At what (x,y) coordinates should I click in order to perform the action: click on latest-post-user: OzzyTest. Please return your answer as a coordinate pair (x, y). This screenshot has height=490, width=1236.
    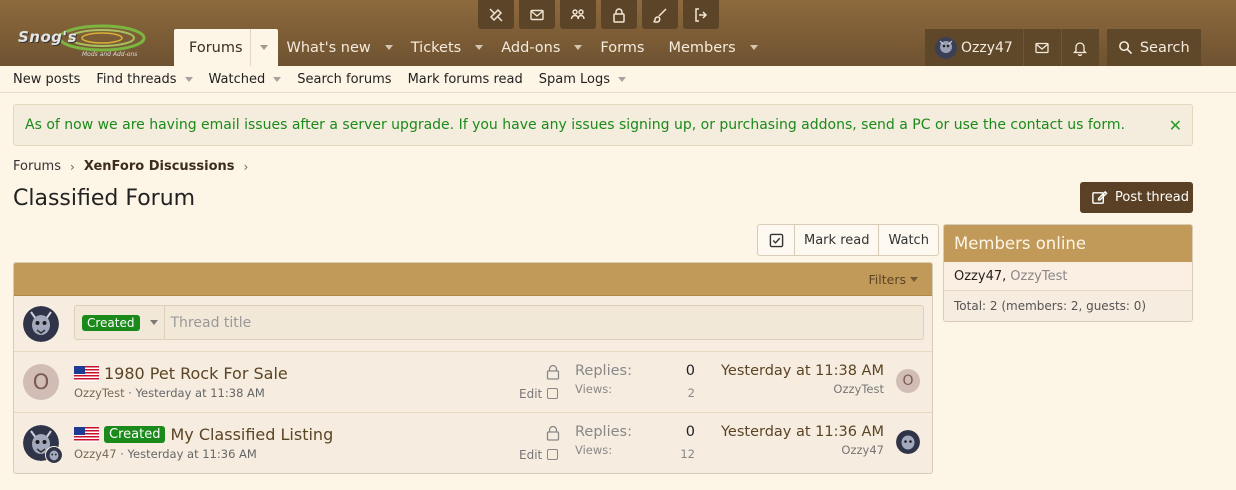
    Looking at the image, I should click on (802, 389).